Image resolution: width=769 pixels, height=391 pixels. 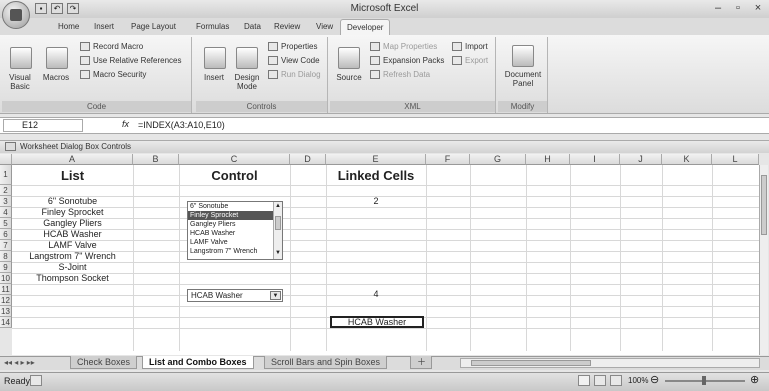 What do you see at coordinates (6, 311) in the screenshot?
I see `row-header-13: 13` at bounding box center [6, 311].